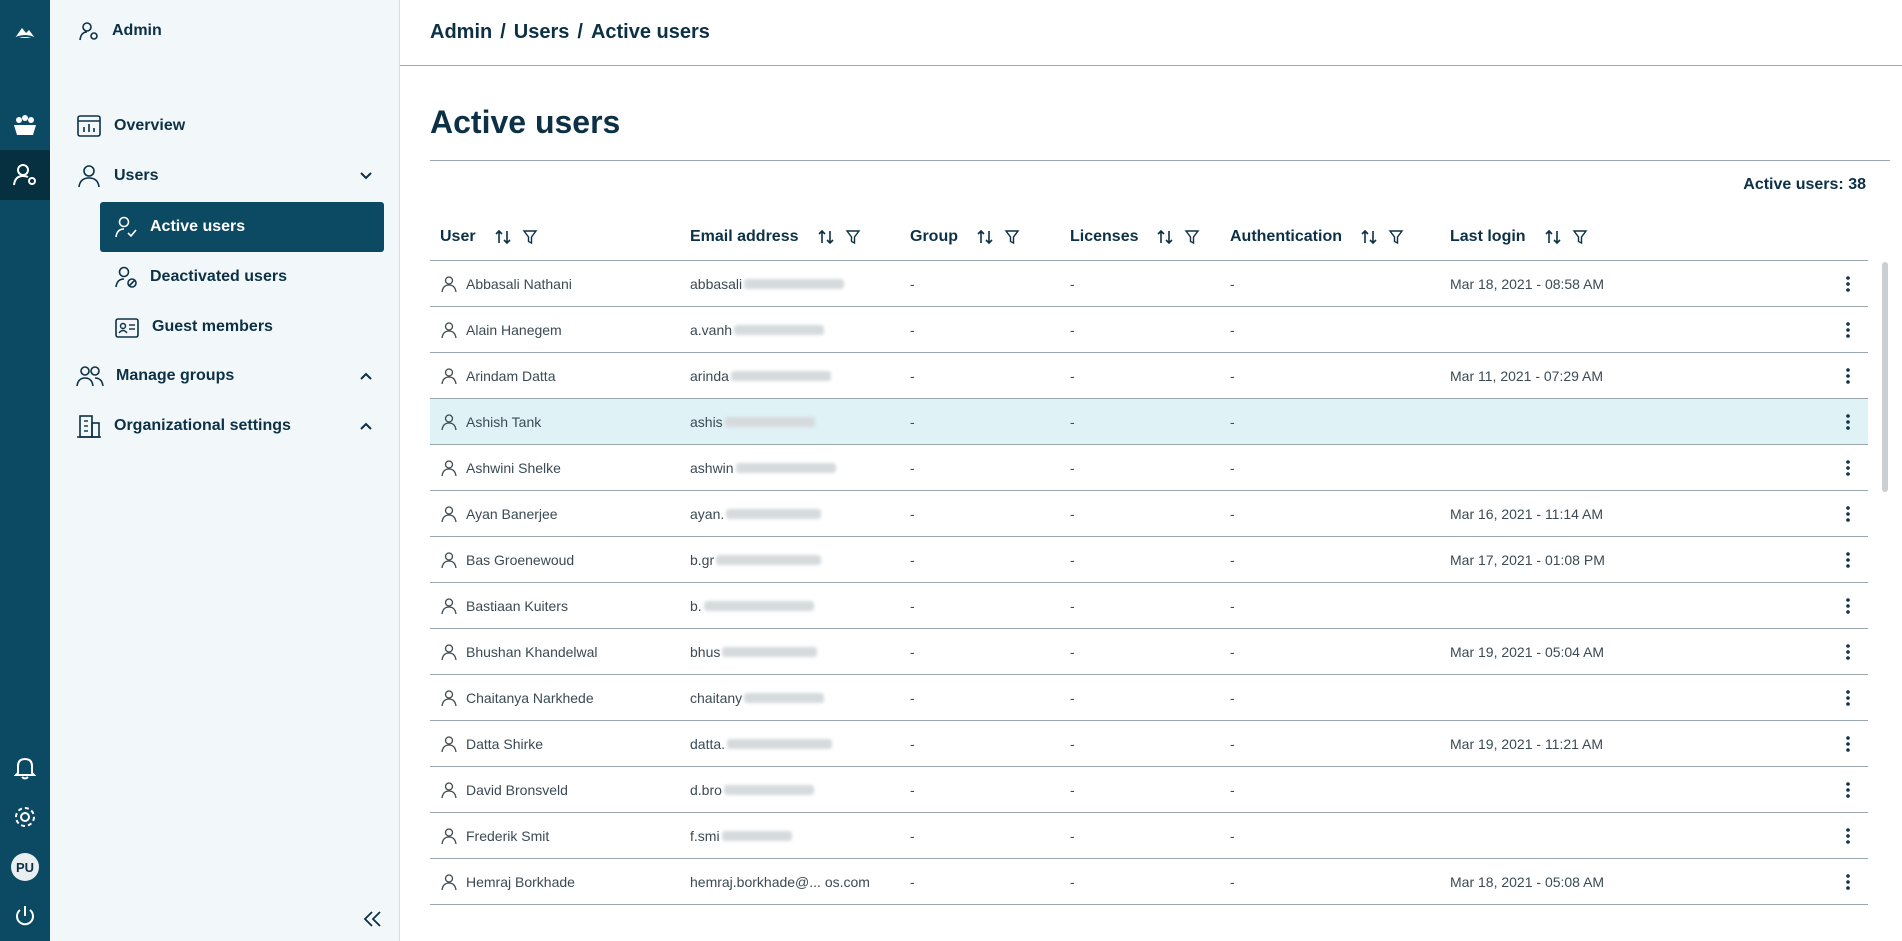  What do you see at coordinates (25, 916) in the screenshot?
I see `power-icon` at bounding box center [25, 916].